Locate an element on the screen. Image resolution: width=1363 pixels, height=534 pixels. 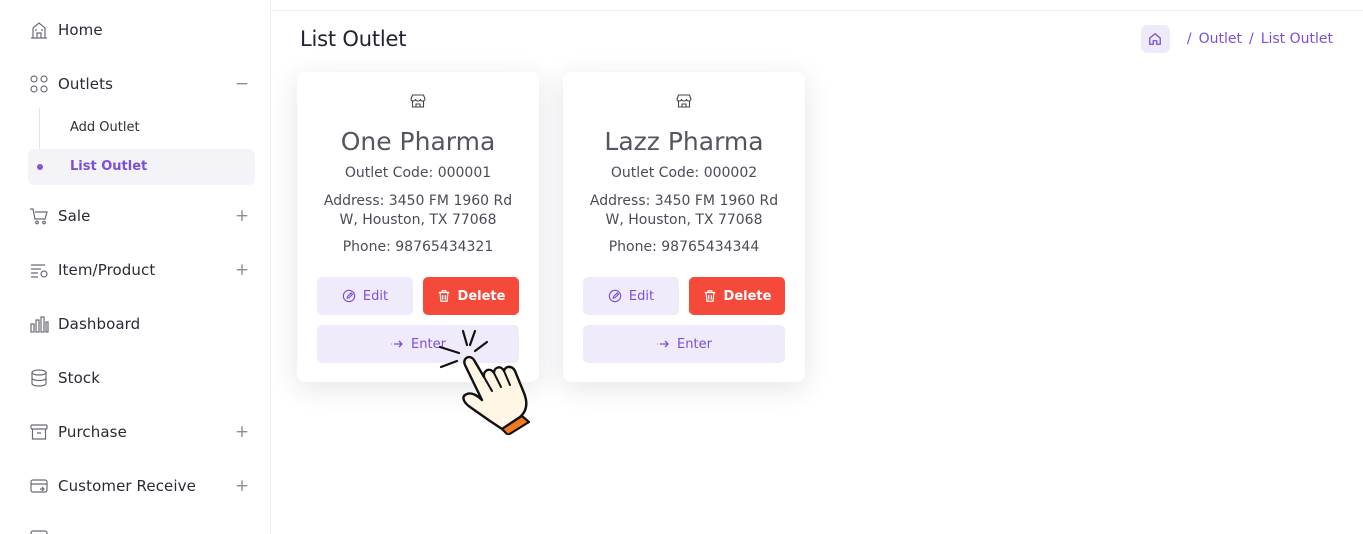
outlet-phone: Phone: 98765434344 is located at coordinates (684, 247).